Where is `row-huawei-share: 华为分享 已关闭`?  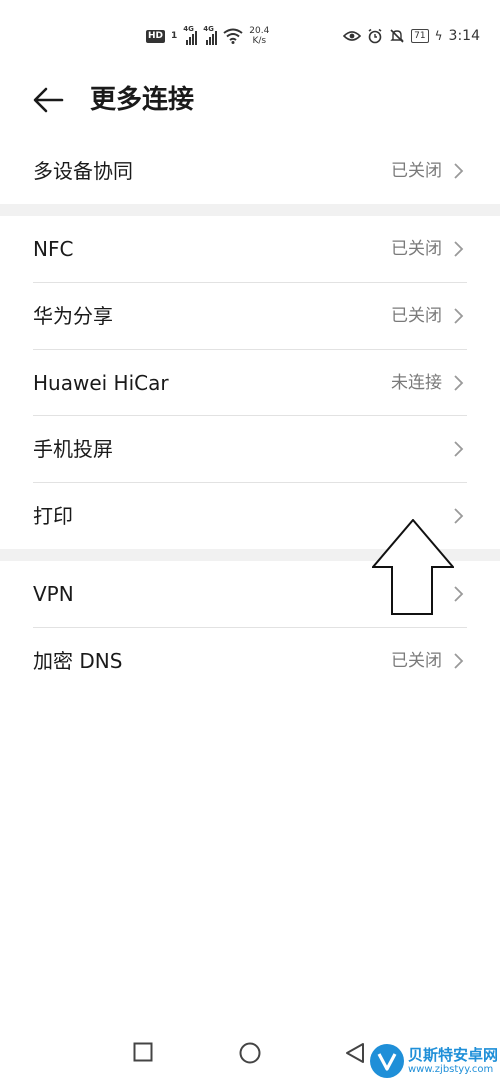 row-huawei-share: 华为分享 已关闭 is located at coordinates (250, 316).